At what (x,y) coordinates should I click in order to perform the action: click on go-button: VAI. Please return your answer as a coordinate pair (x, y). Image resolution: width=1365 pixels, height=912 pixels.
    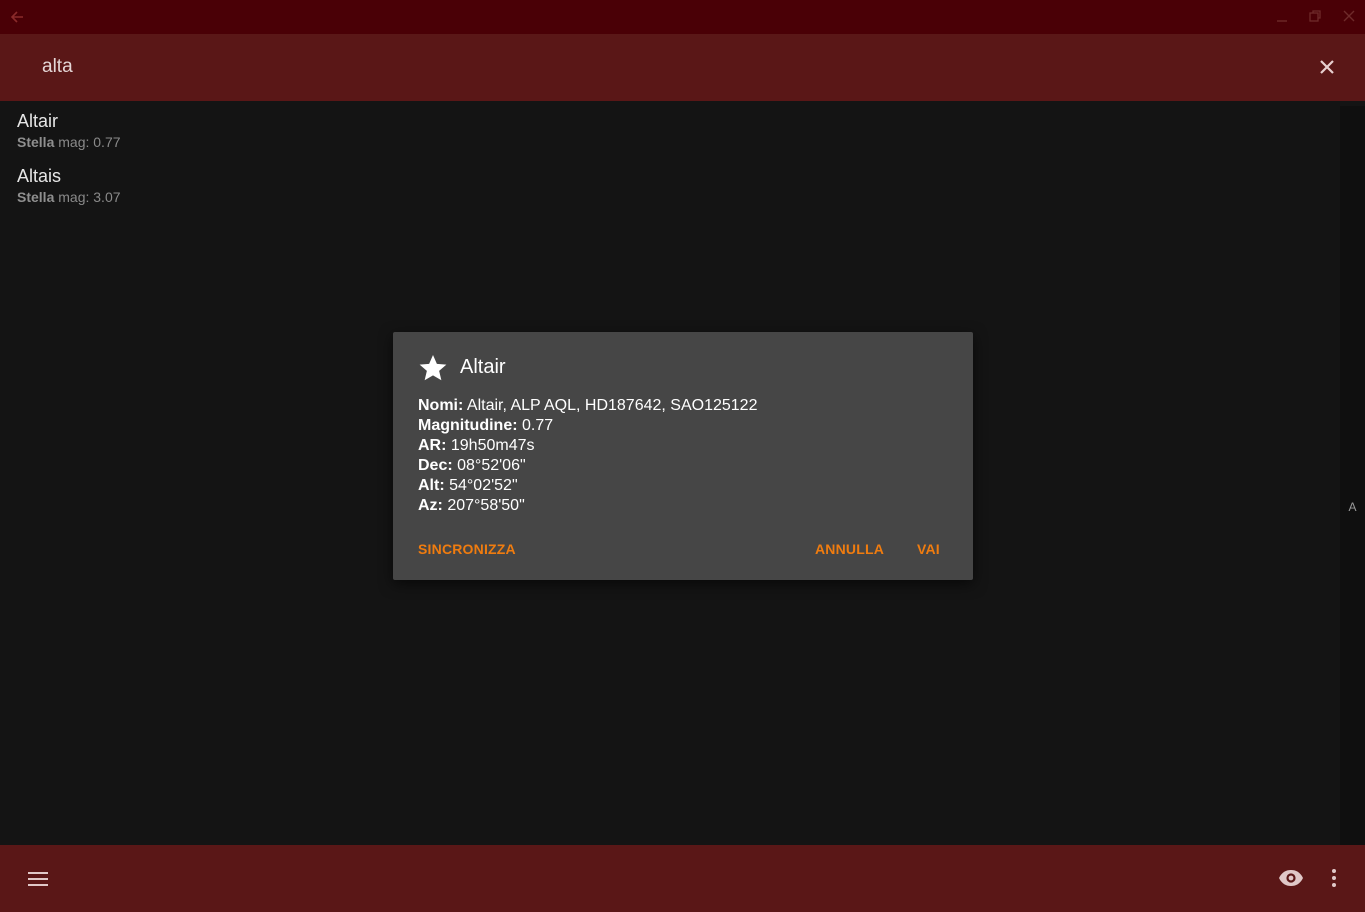
    Looking at the image, I should click on (928, 549).